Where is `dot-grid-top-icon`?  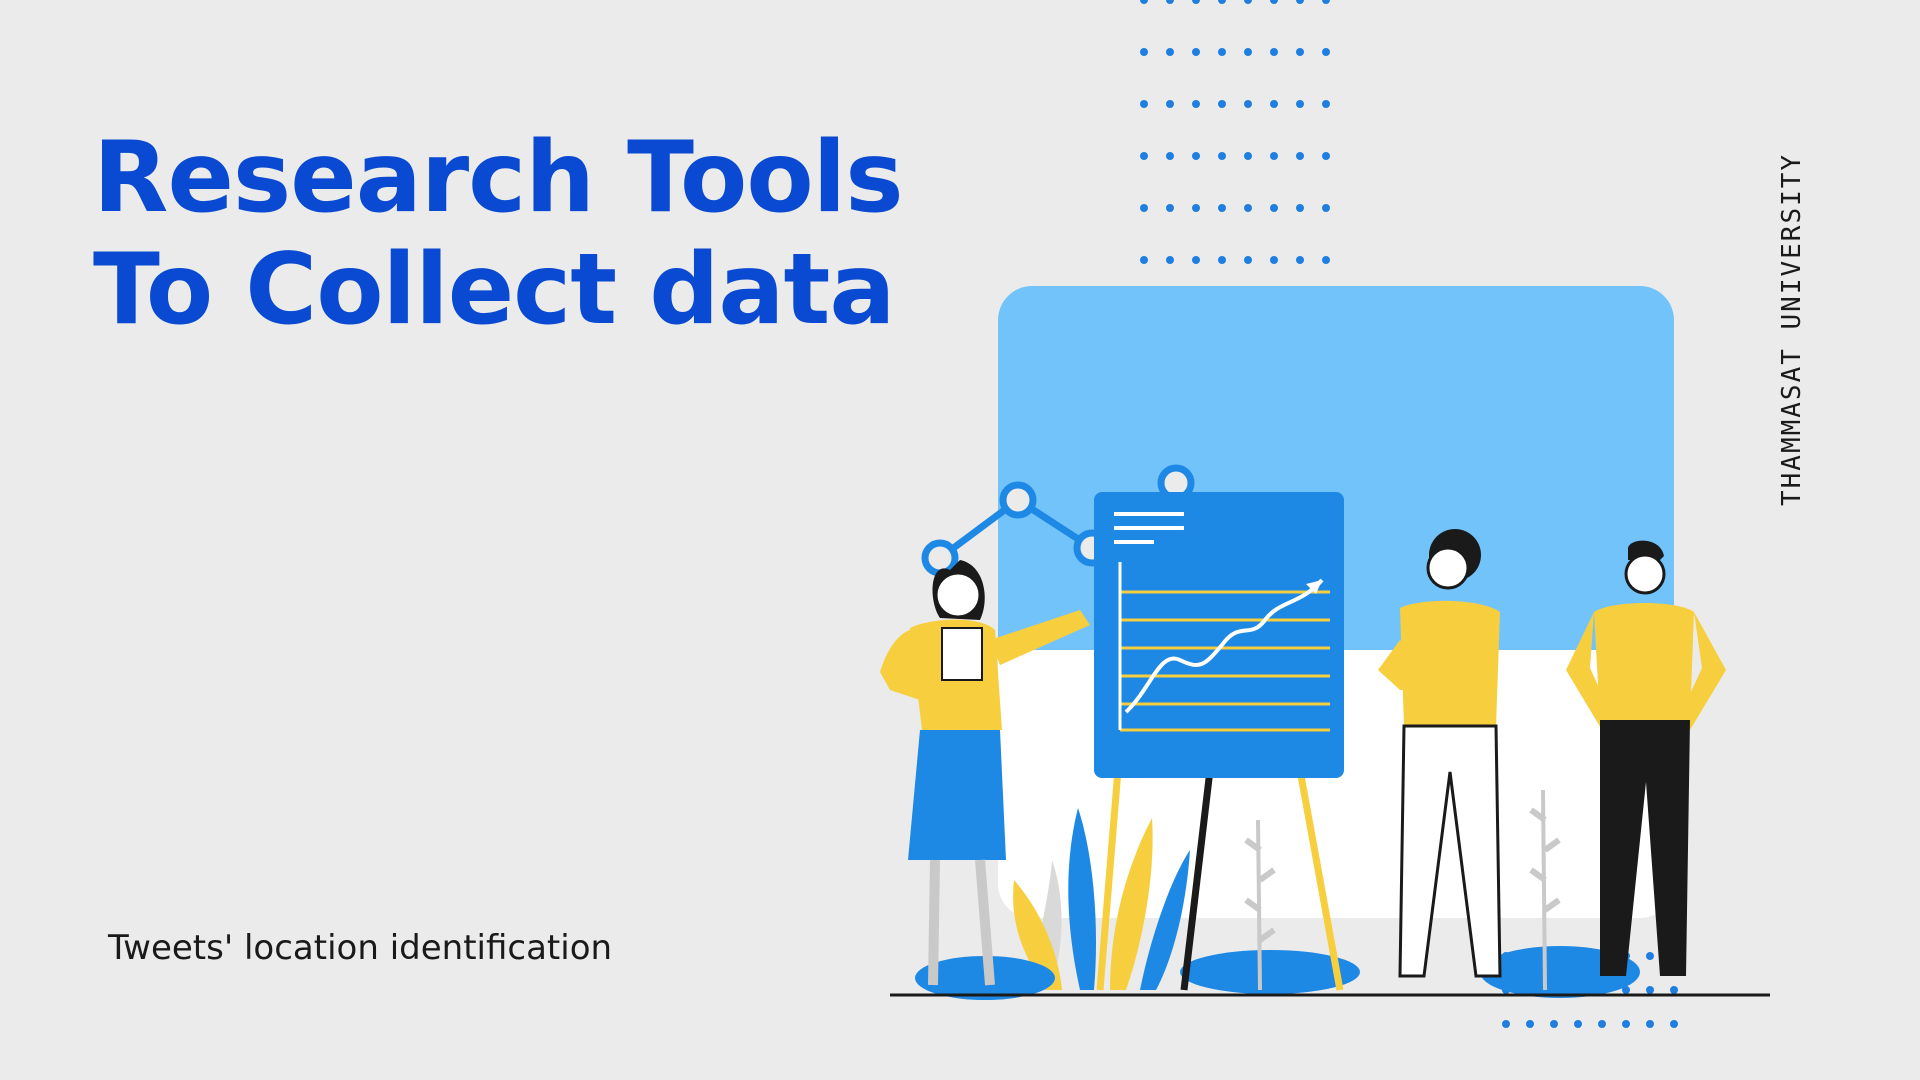
dot-grid-top-icon is located at coordinates (1235, 132).